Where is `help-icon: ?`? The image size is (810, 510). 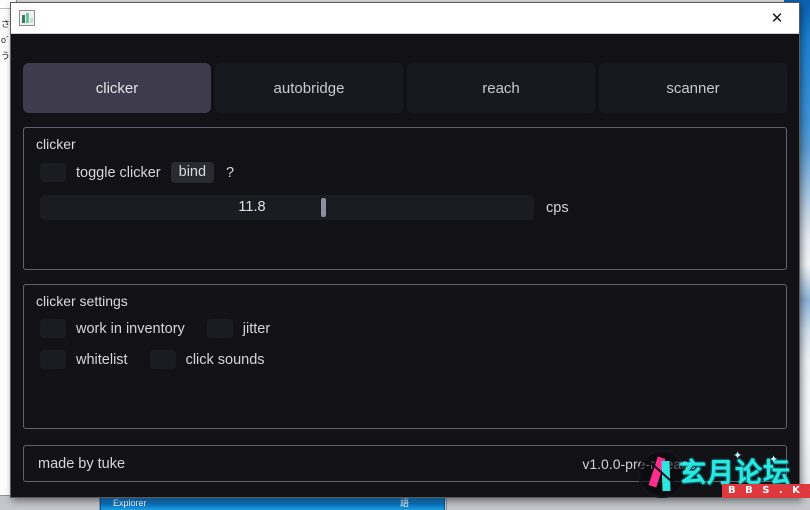 help-icon: ? is located at coordinates (230, 173).